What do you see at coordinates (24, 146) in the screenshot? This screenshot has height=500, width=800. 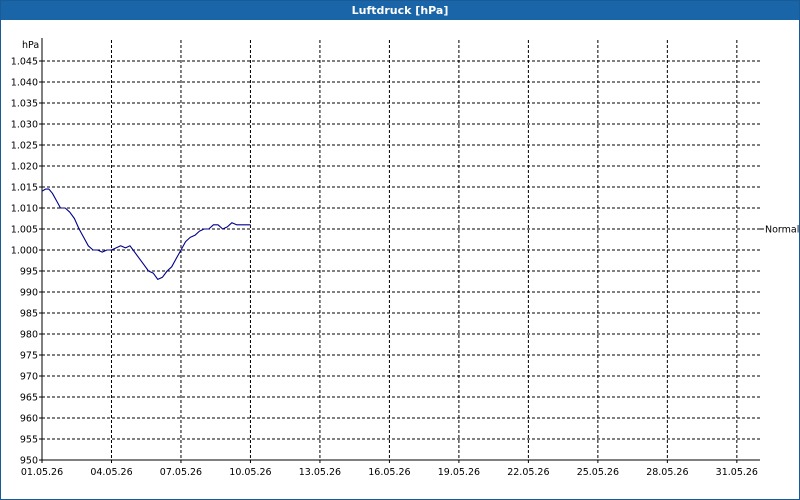 I see `y-tick-label: 1.025` at bounding box center [24, 146].